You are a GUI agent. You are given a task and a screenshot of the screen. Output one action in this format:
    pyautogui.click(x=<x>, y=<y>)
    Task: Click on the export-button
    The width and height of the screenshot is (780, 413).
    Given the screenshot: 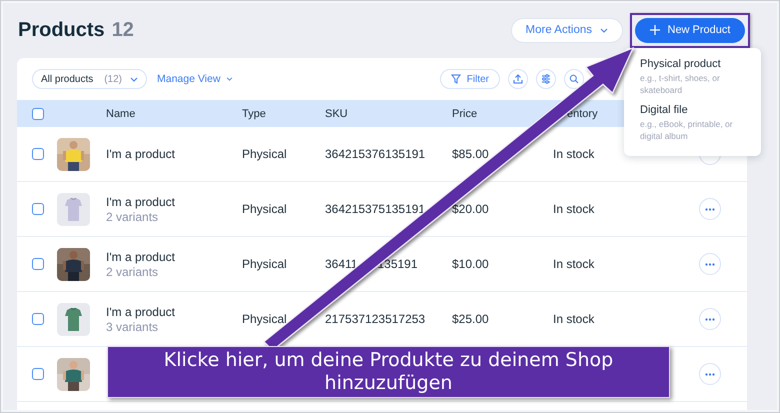 What is the action you would take?
    pyautogui.click(x=518, y=79)
    